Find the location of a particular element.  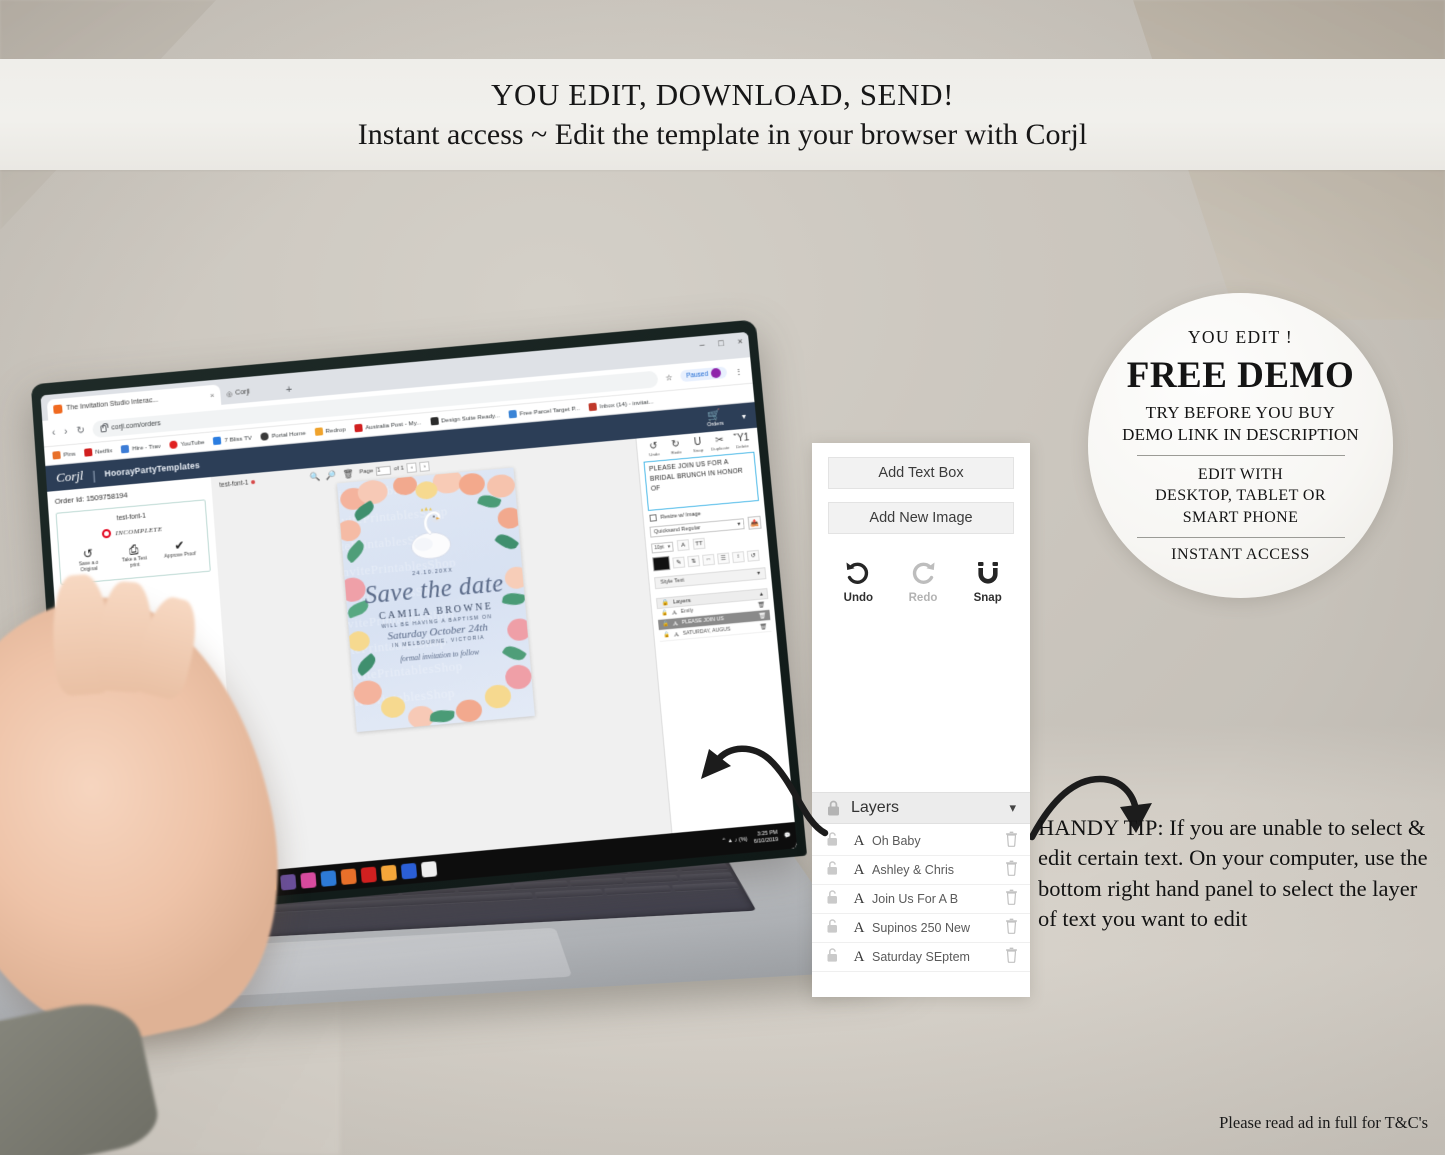

editor-duplicate-button: ✂ Duplicate is located at coordinates (720, 443).